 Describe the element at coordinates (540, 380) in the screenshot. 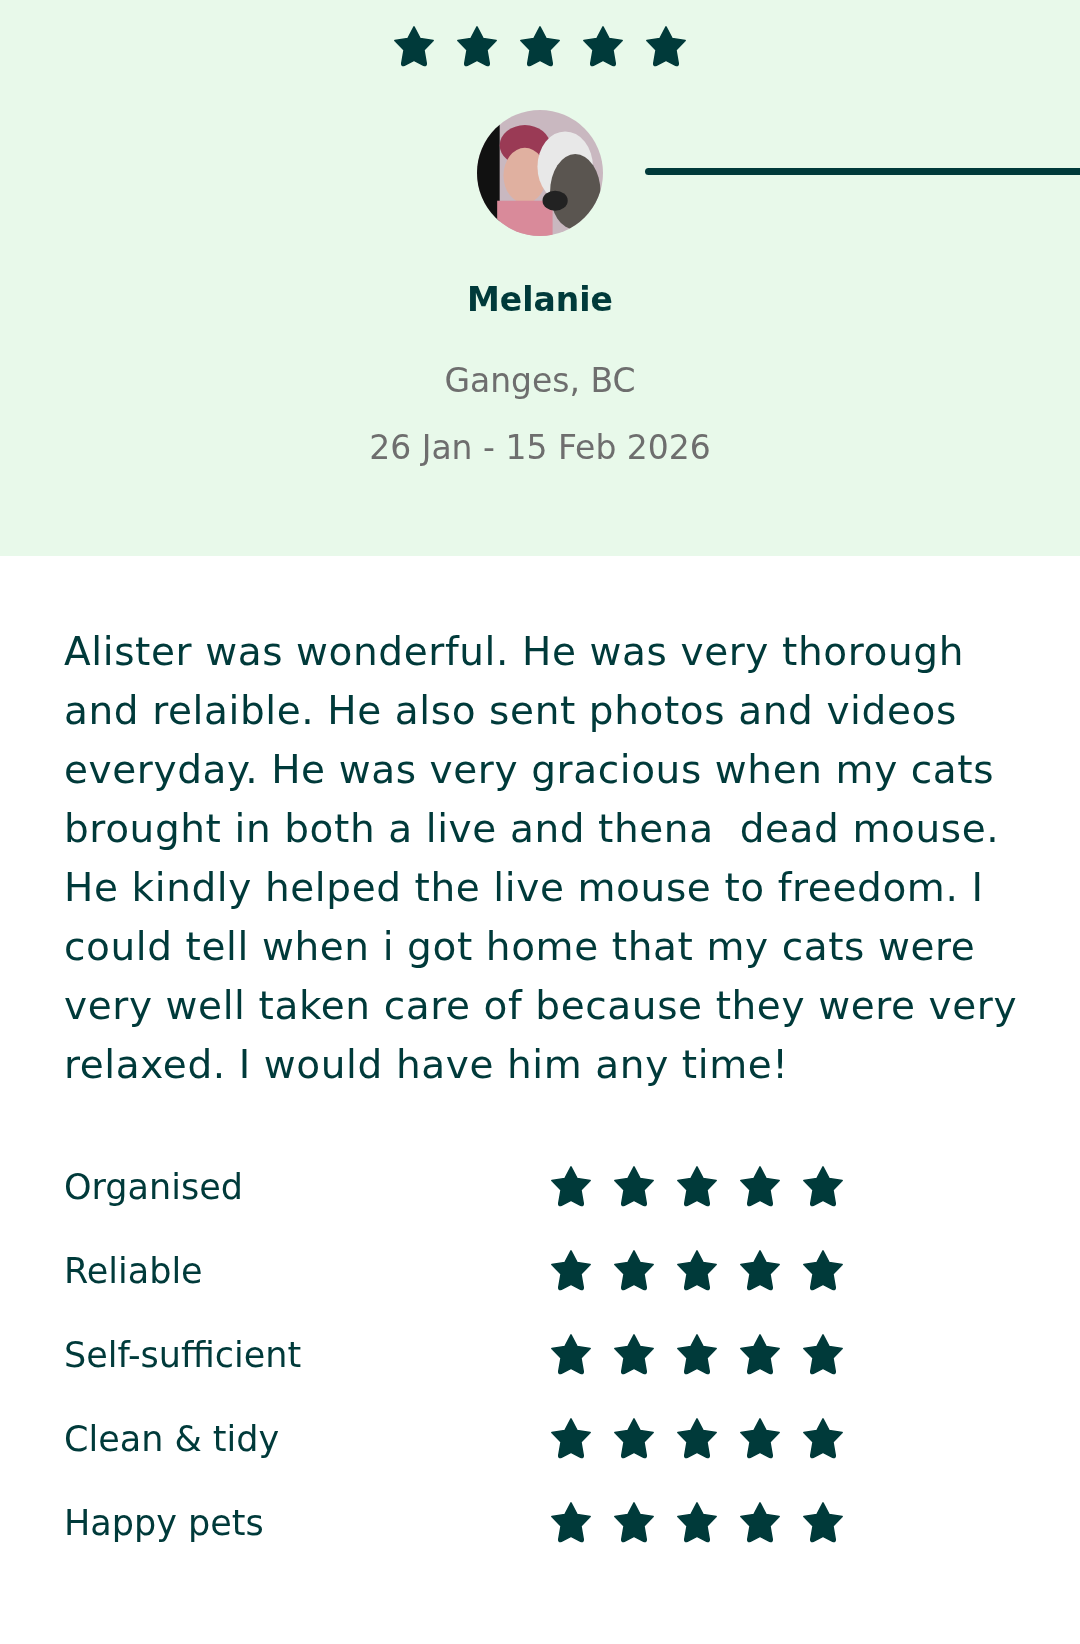

I see `location: Ganges, BC` at that location.